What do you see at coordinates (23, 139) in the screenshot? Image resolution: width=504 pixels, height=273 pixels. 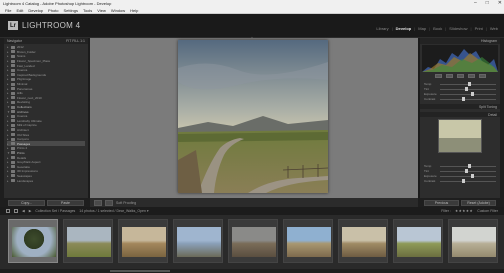 I see `collection-label: Canyons` at bounding box center [23, 139].